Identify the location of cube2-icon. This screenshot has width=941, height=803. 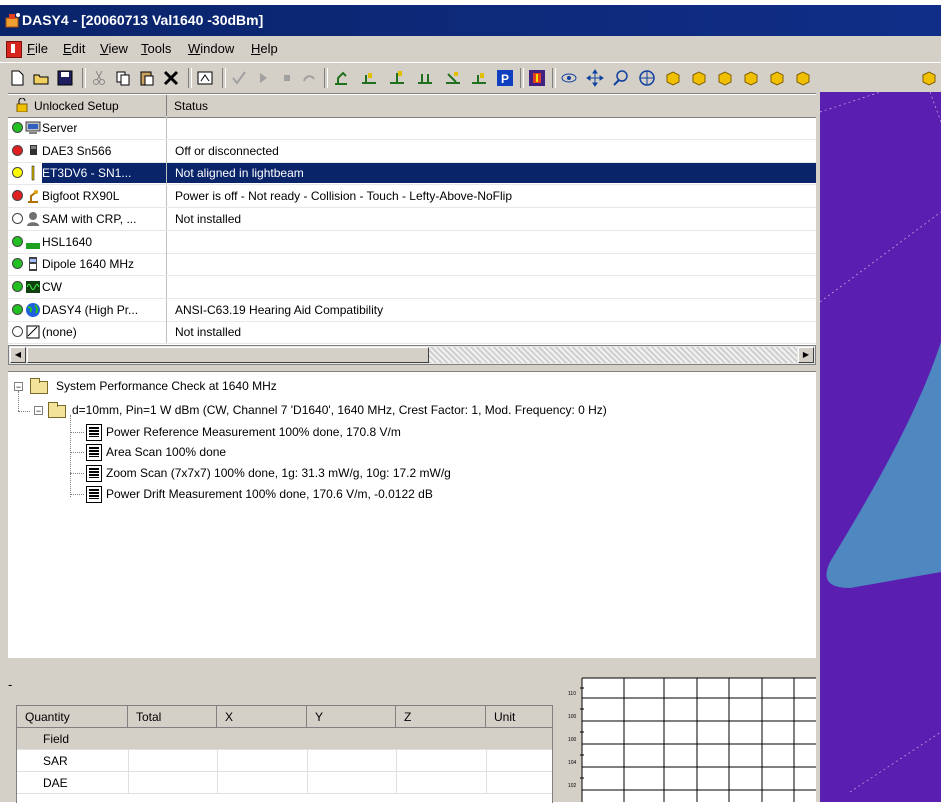
(699, 78).